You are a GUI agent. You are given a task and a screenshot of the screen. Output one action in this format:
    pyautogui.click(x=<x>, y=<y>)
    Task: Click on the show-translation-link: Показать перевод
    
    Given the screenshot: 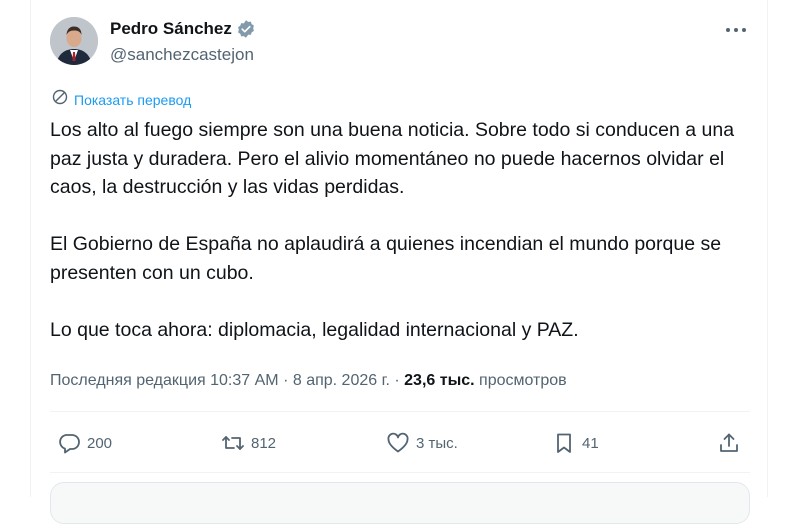 What is the action you would take?
    pyautogui.click(x=121, y=99)
    